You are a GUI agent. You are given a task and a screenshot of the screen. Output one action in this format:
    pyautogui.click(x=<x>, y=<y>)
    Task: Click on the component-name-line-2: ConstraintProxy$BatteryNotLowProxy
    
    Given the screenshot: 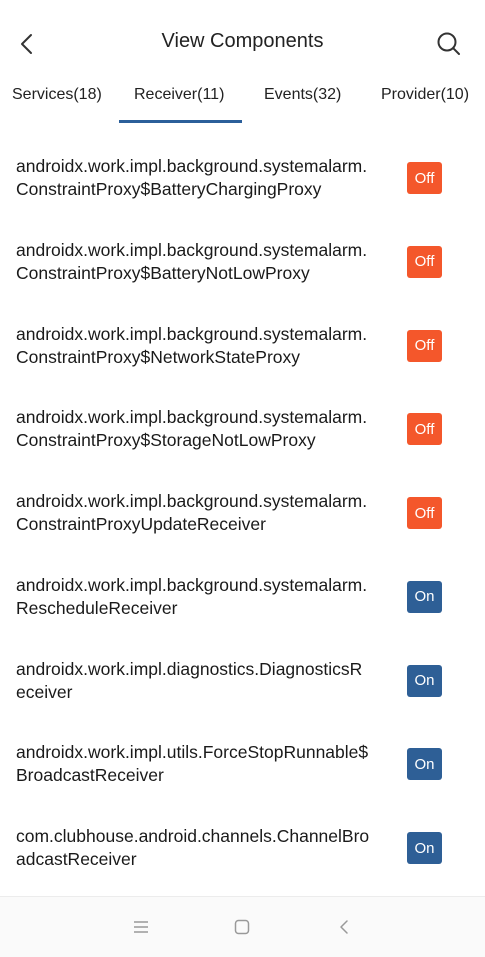 What is the action you would take?
    pyautogui.click(x=163, y=272)
    